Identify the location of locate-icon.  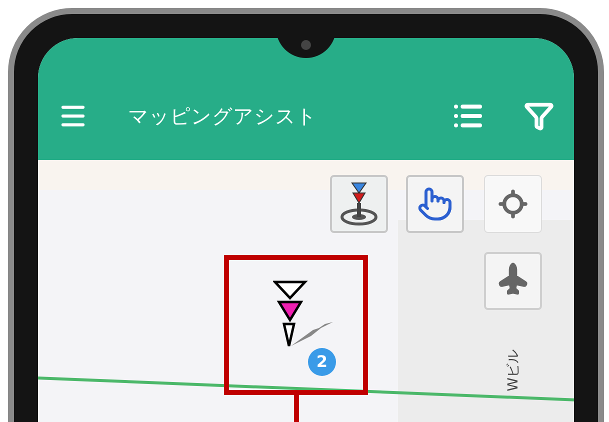
(513, 204).